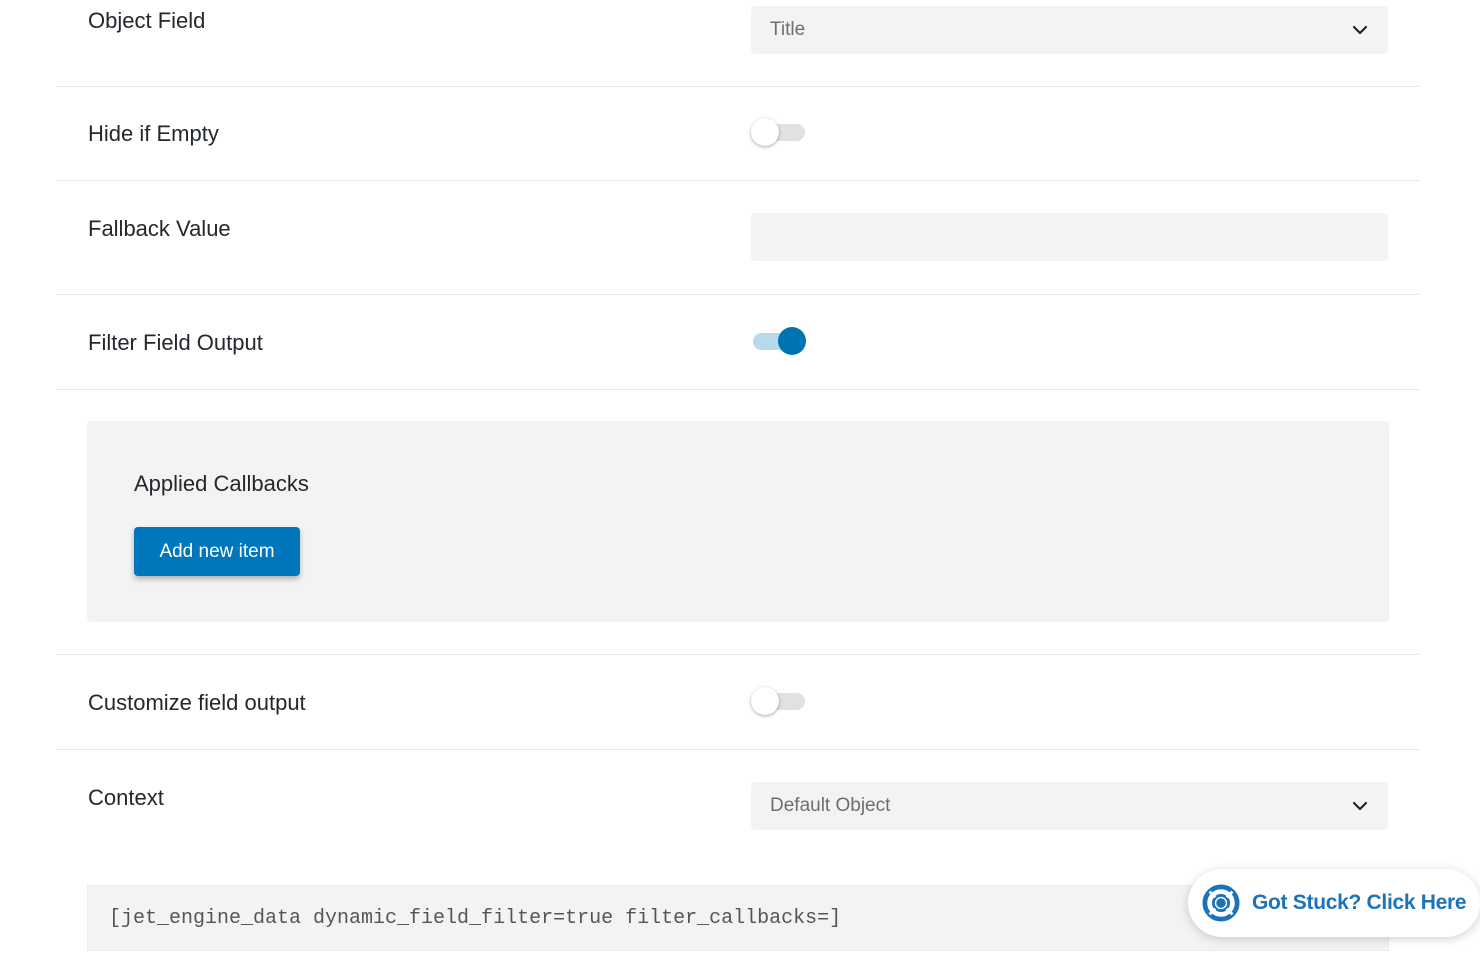 The width and height of the screenshot is (1480, 954). Describe the element at coordinates (738, 805) in the screenshot. I see `context-row: Context Default Object` at that location.